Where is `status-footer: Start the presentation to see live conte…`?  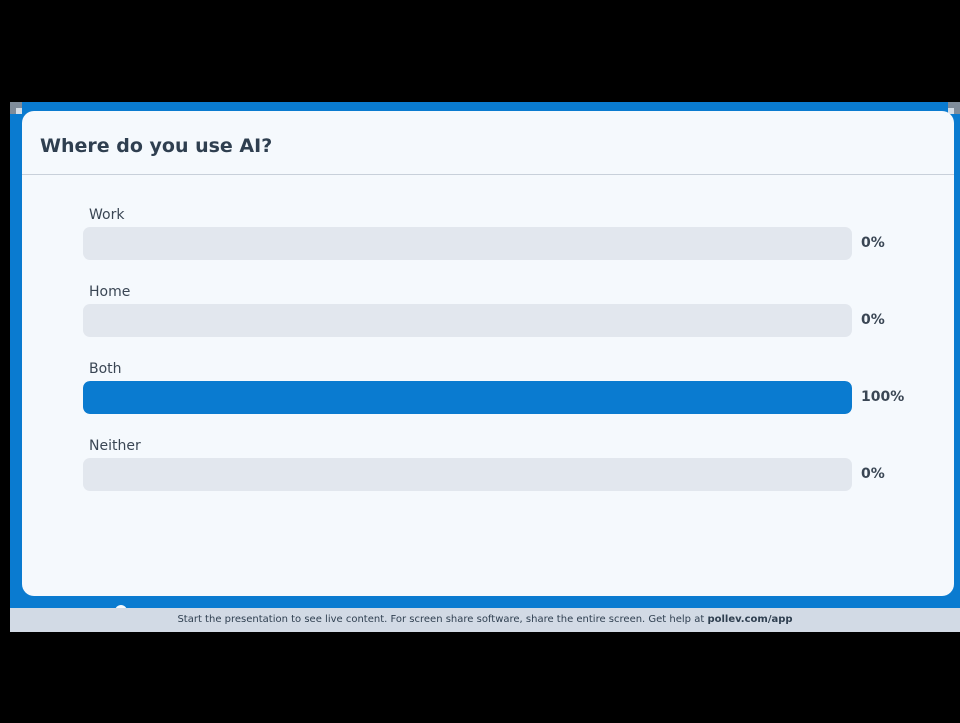
status-footer: Start the presentation to see live conte… is located at coordinates (485, 620).